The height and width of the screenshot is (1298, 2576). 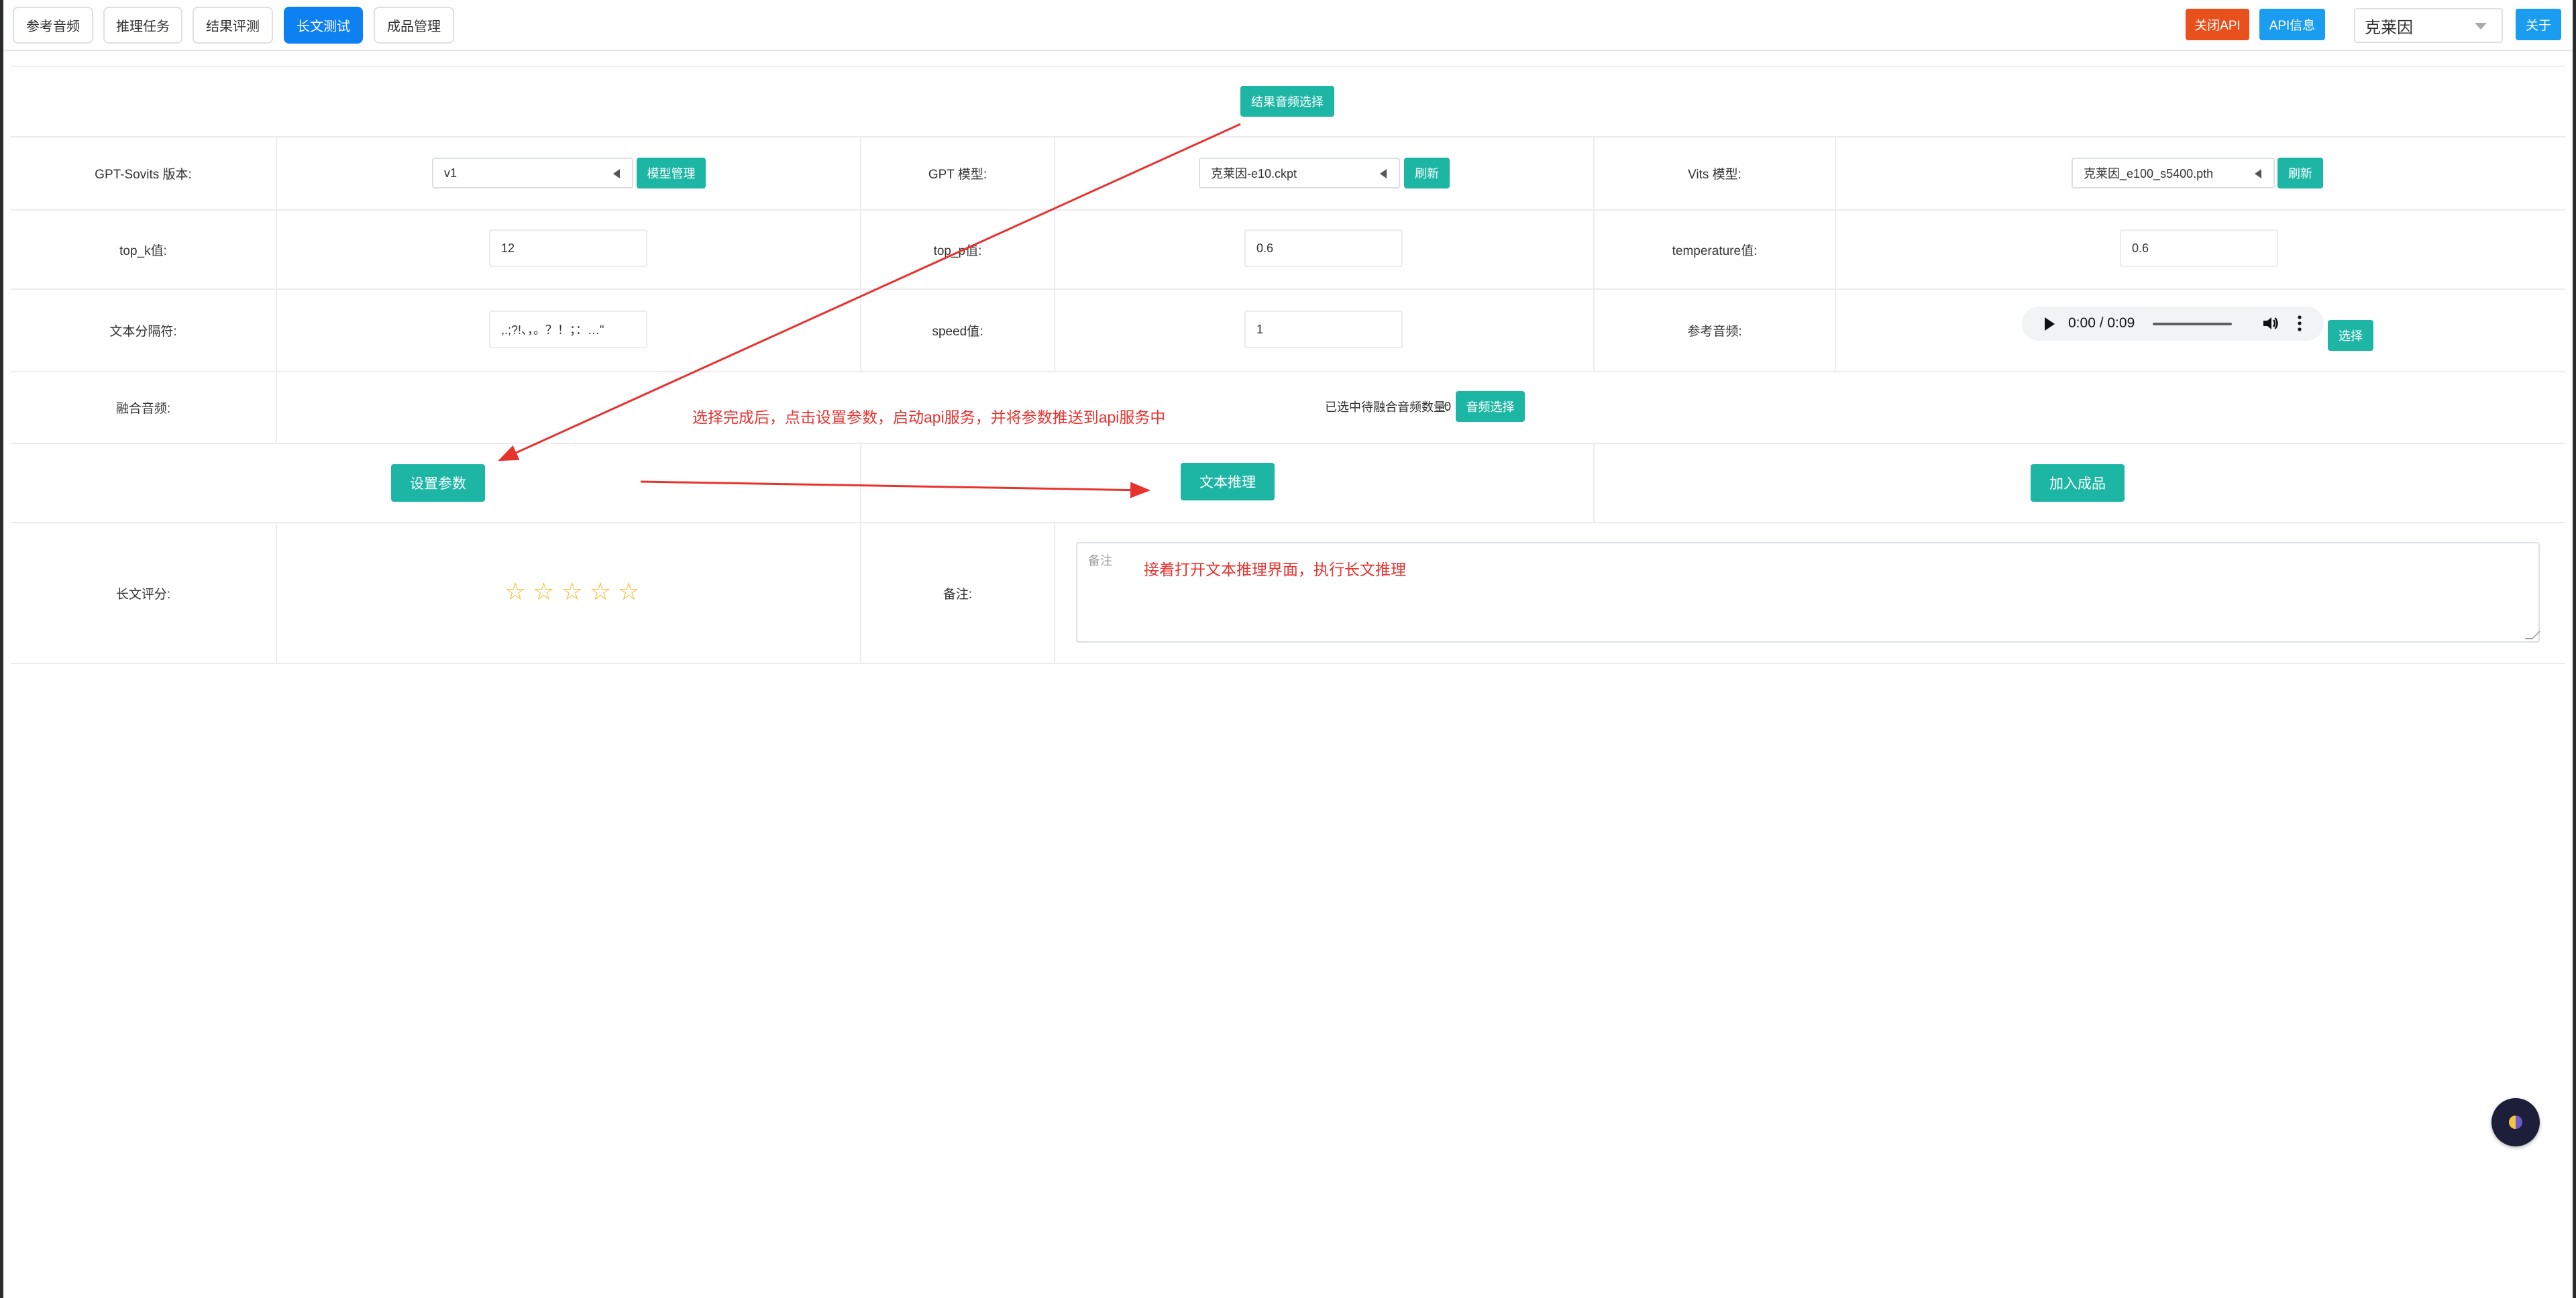 I want to click on half-moon-icon, so click(x=2515, y=1122).